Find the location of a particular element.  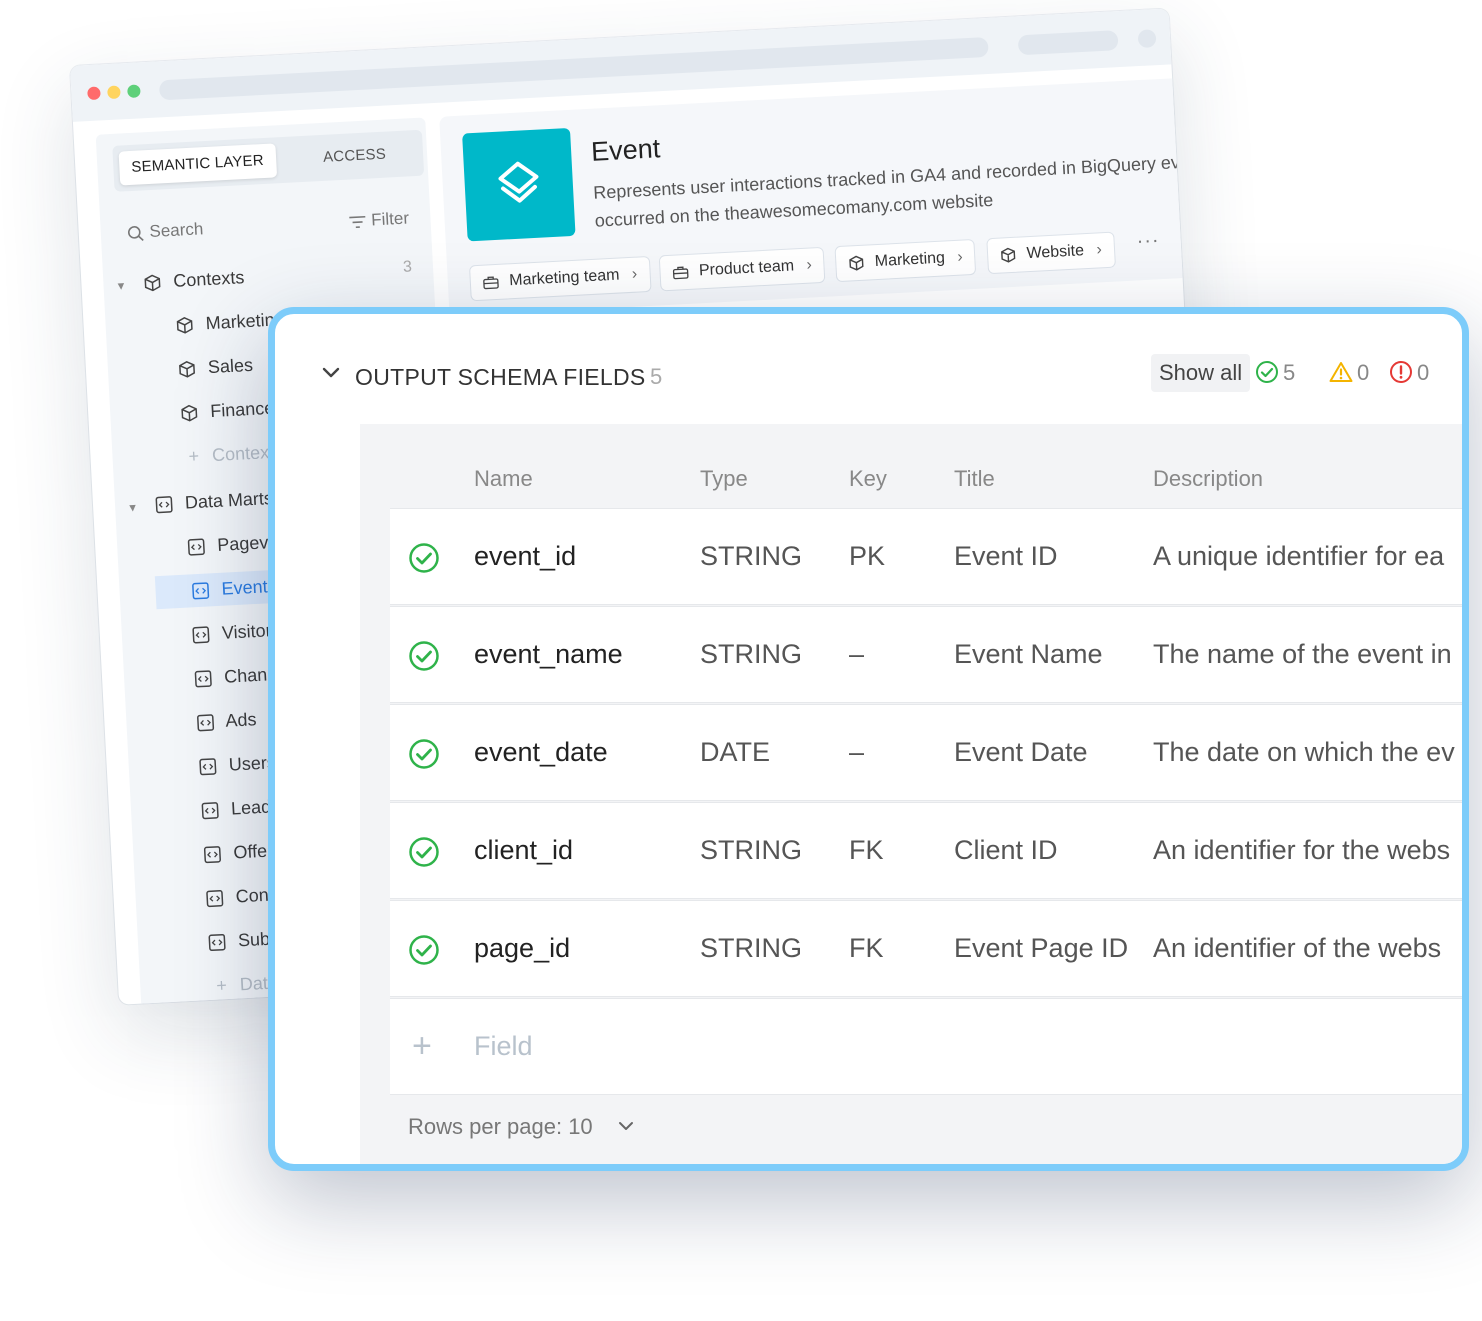

field-key: PK is located at coordinates (867, 556).